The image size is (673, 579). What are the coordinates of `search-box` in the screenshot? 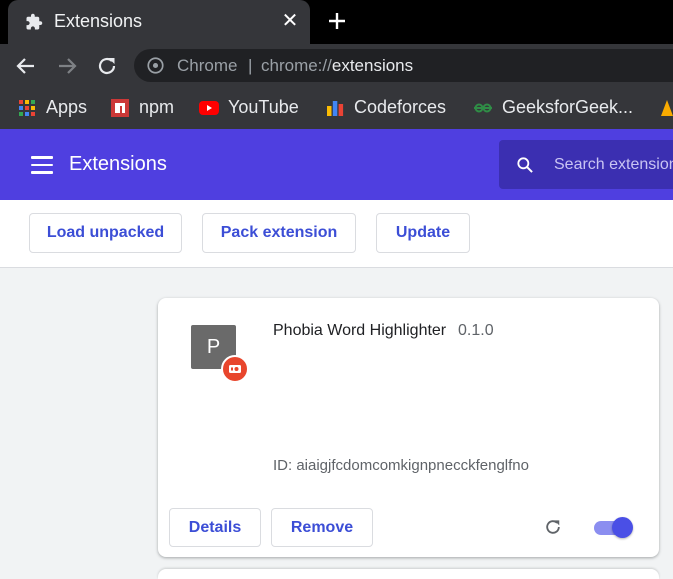 It's located at (586, 164).